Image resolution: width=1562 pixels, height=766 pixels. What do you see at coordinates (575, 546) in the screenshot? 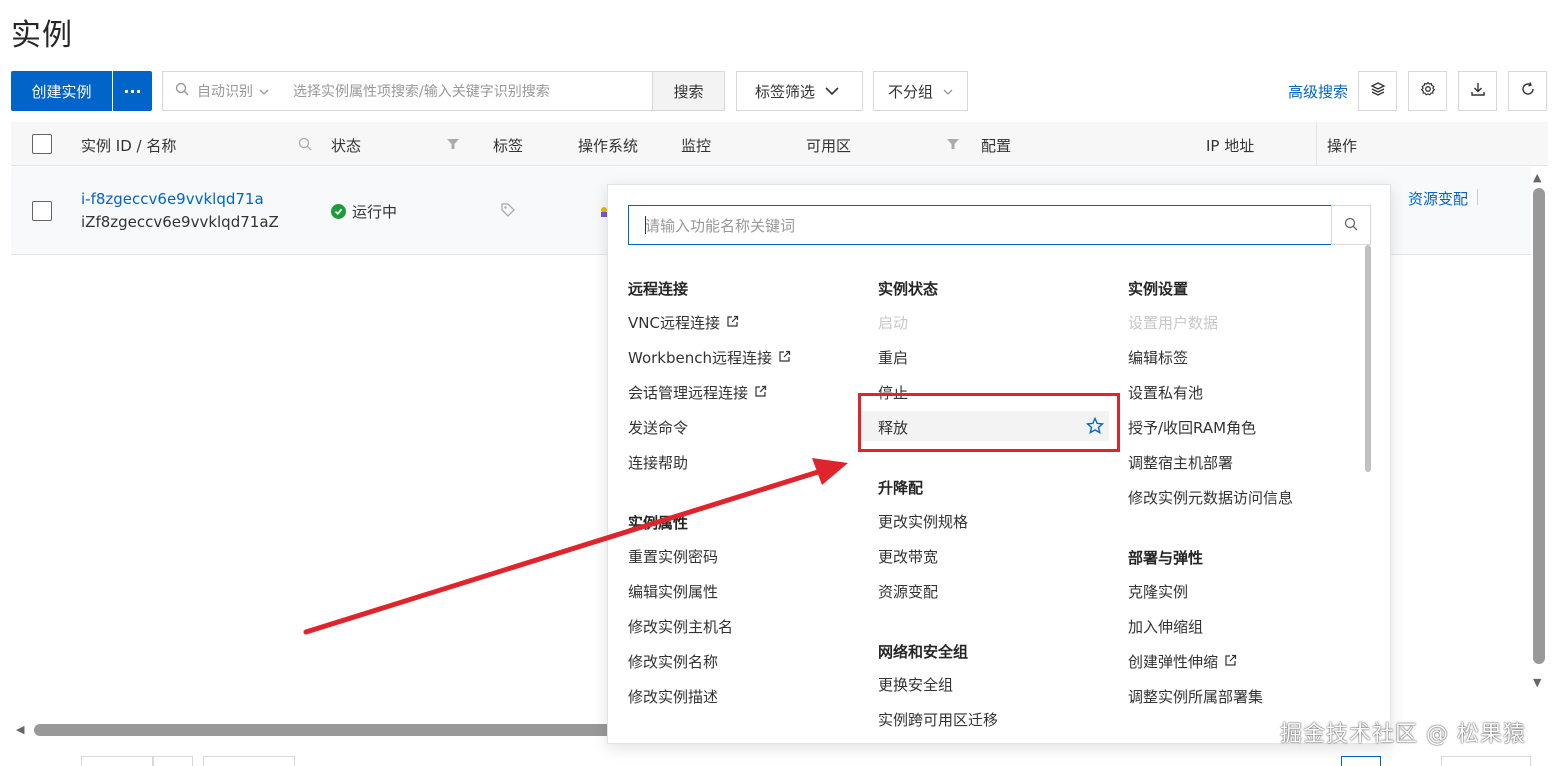
I see `annotation-arrow` at bounding box center [575, 546].